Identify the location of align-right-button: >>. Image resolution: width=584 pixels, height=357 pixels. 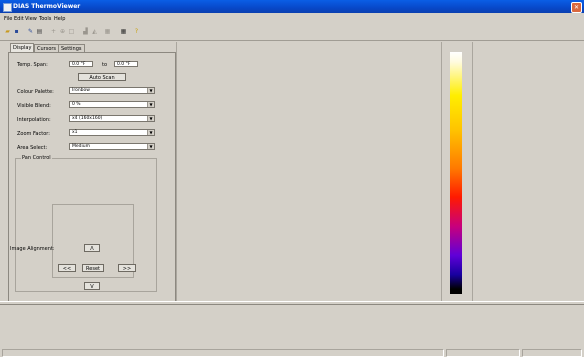
(127, 268).